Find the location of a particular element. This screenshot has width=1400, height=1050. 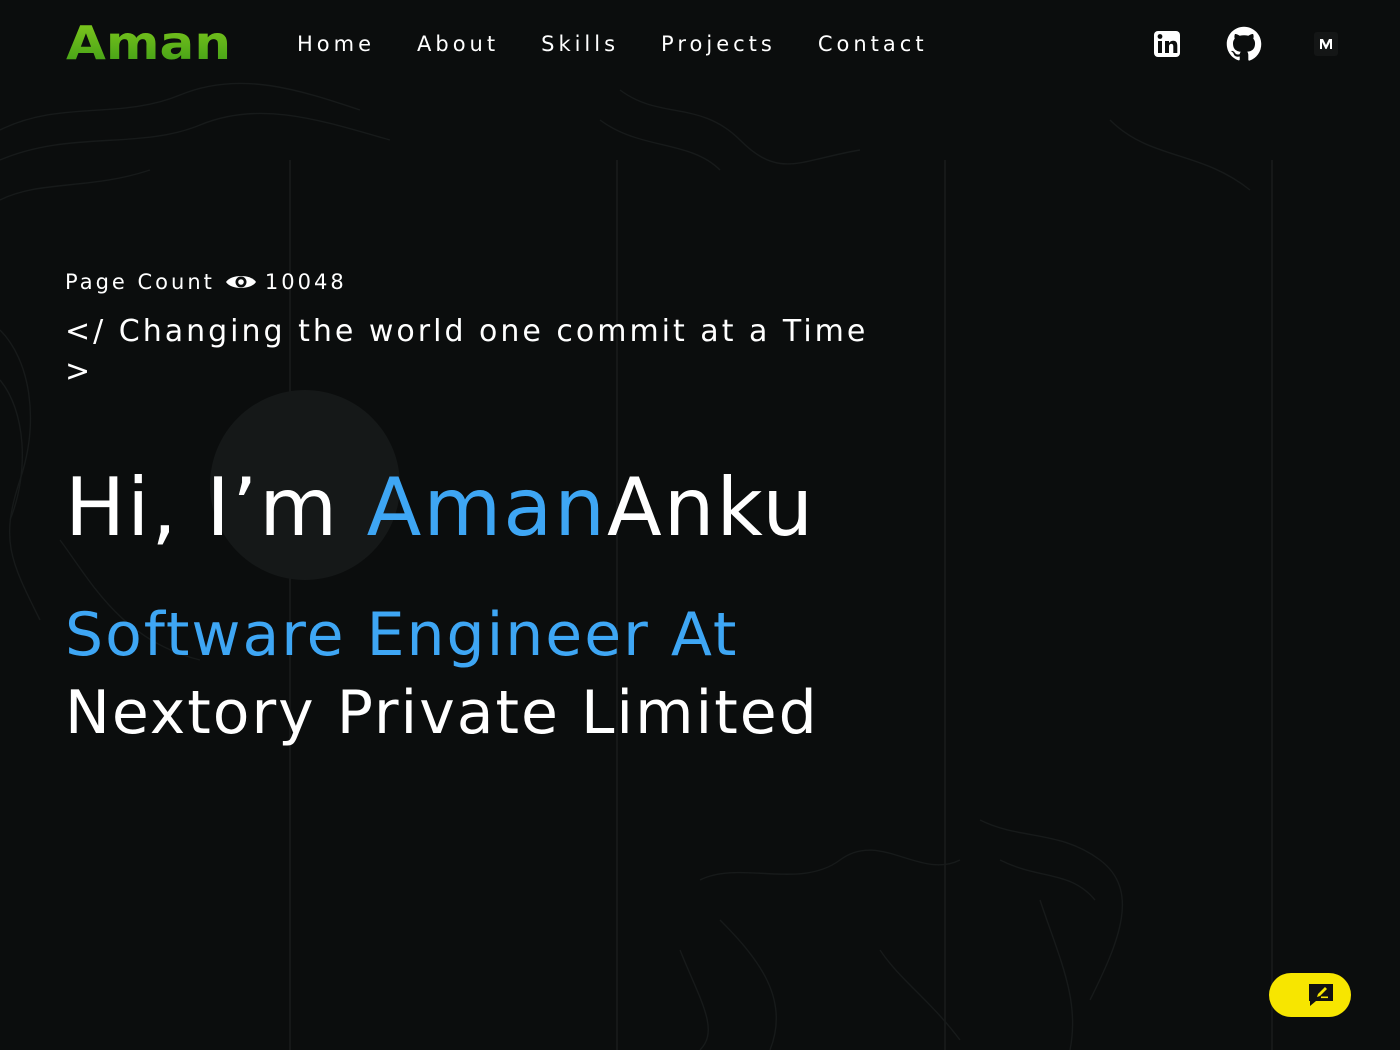

svg-text: Aman is located at coordinates (148, 41).